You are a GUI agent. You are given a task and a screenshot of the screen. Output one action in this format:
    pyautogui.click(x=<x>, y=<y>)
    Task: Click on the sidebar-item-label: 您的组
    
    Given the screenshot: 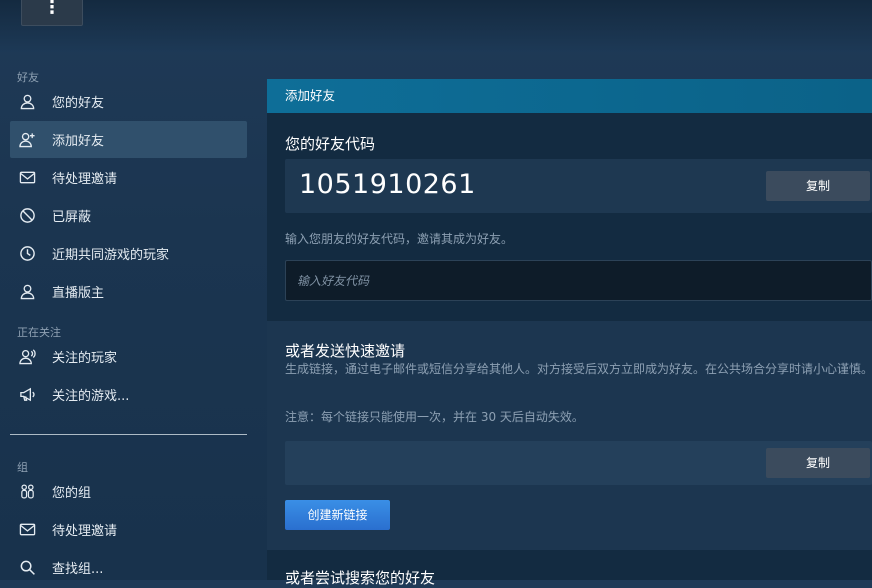 What is the action you would take?
    pyautogui.click(x=72, y=493)
    